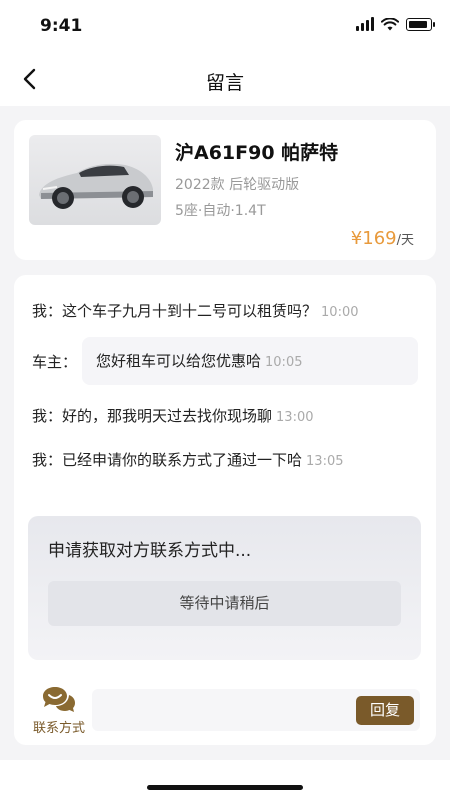 Image resolution: width=450 pixels, height=800 pixels. What do you see at coordinates (385, 710) in the screenshot?
I see `reply-button: 回复` at bounding box center [385, 710].